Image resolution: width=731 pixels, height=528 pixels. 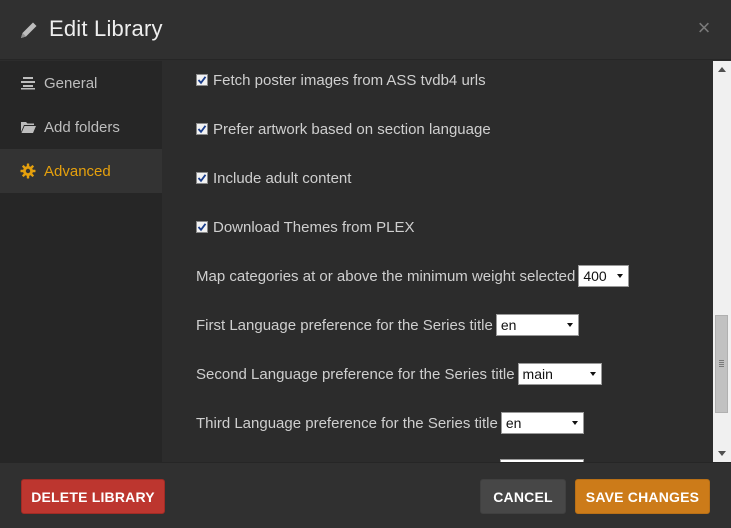 I want to click on checkbox-label: Fetch poster images from ASS tvdb4 urls, so click(x=349, y=80).